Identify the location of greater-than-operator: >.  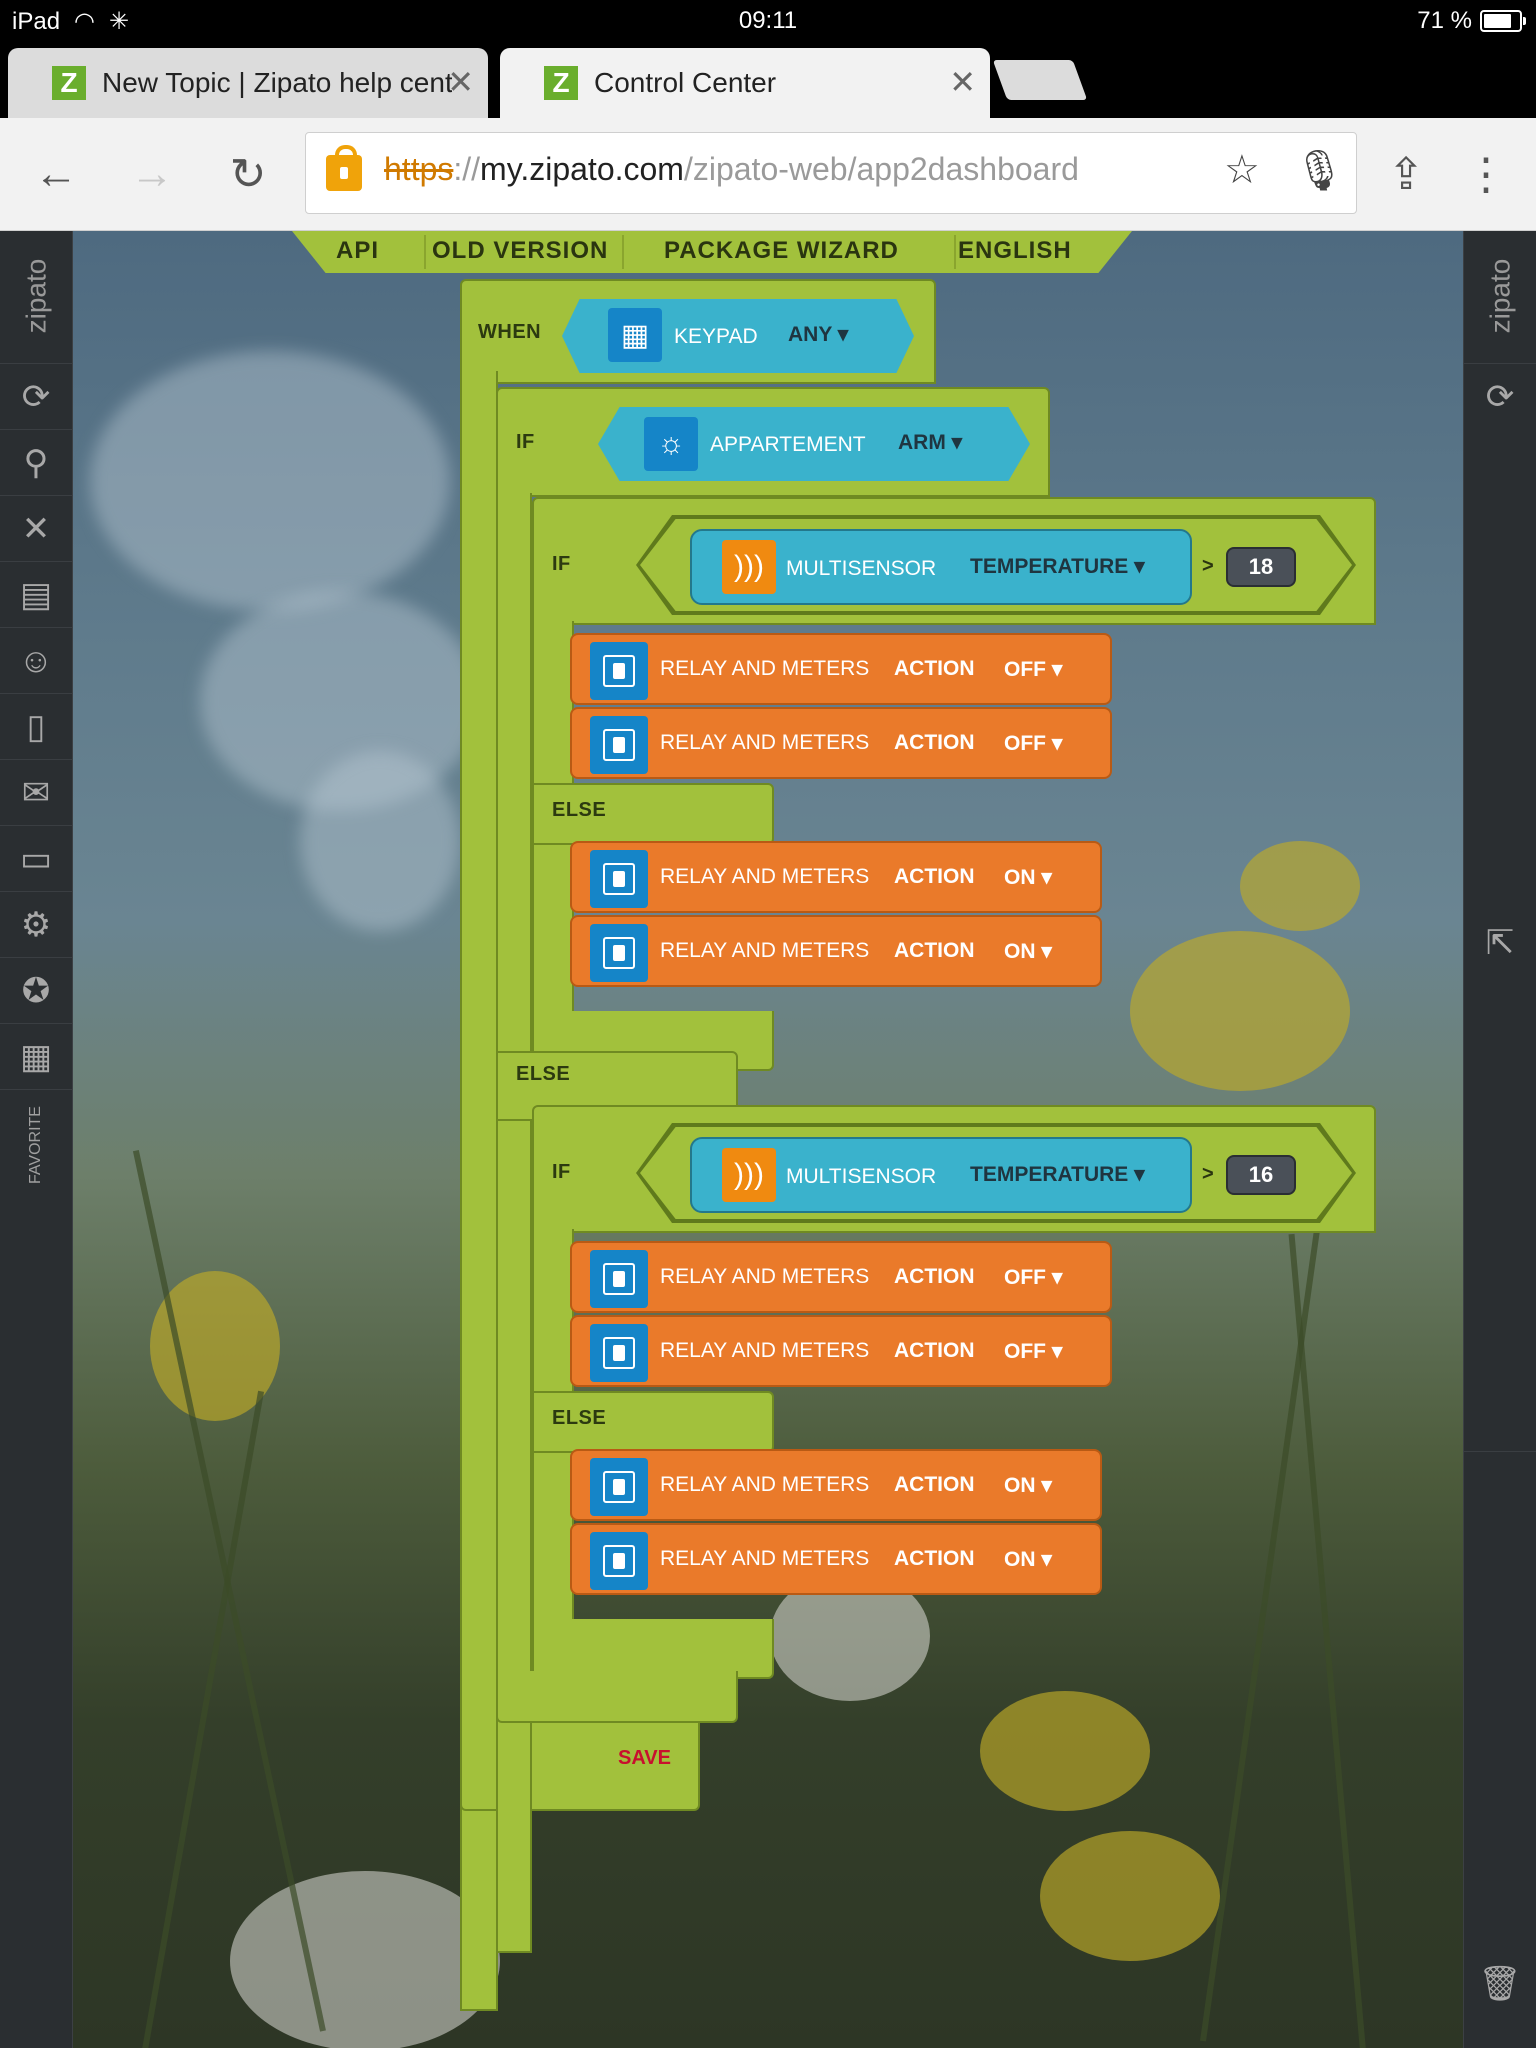
(1208, 566).